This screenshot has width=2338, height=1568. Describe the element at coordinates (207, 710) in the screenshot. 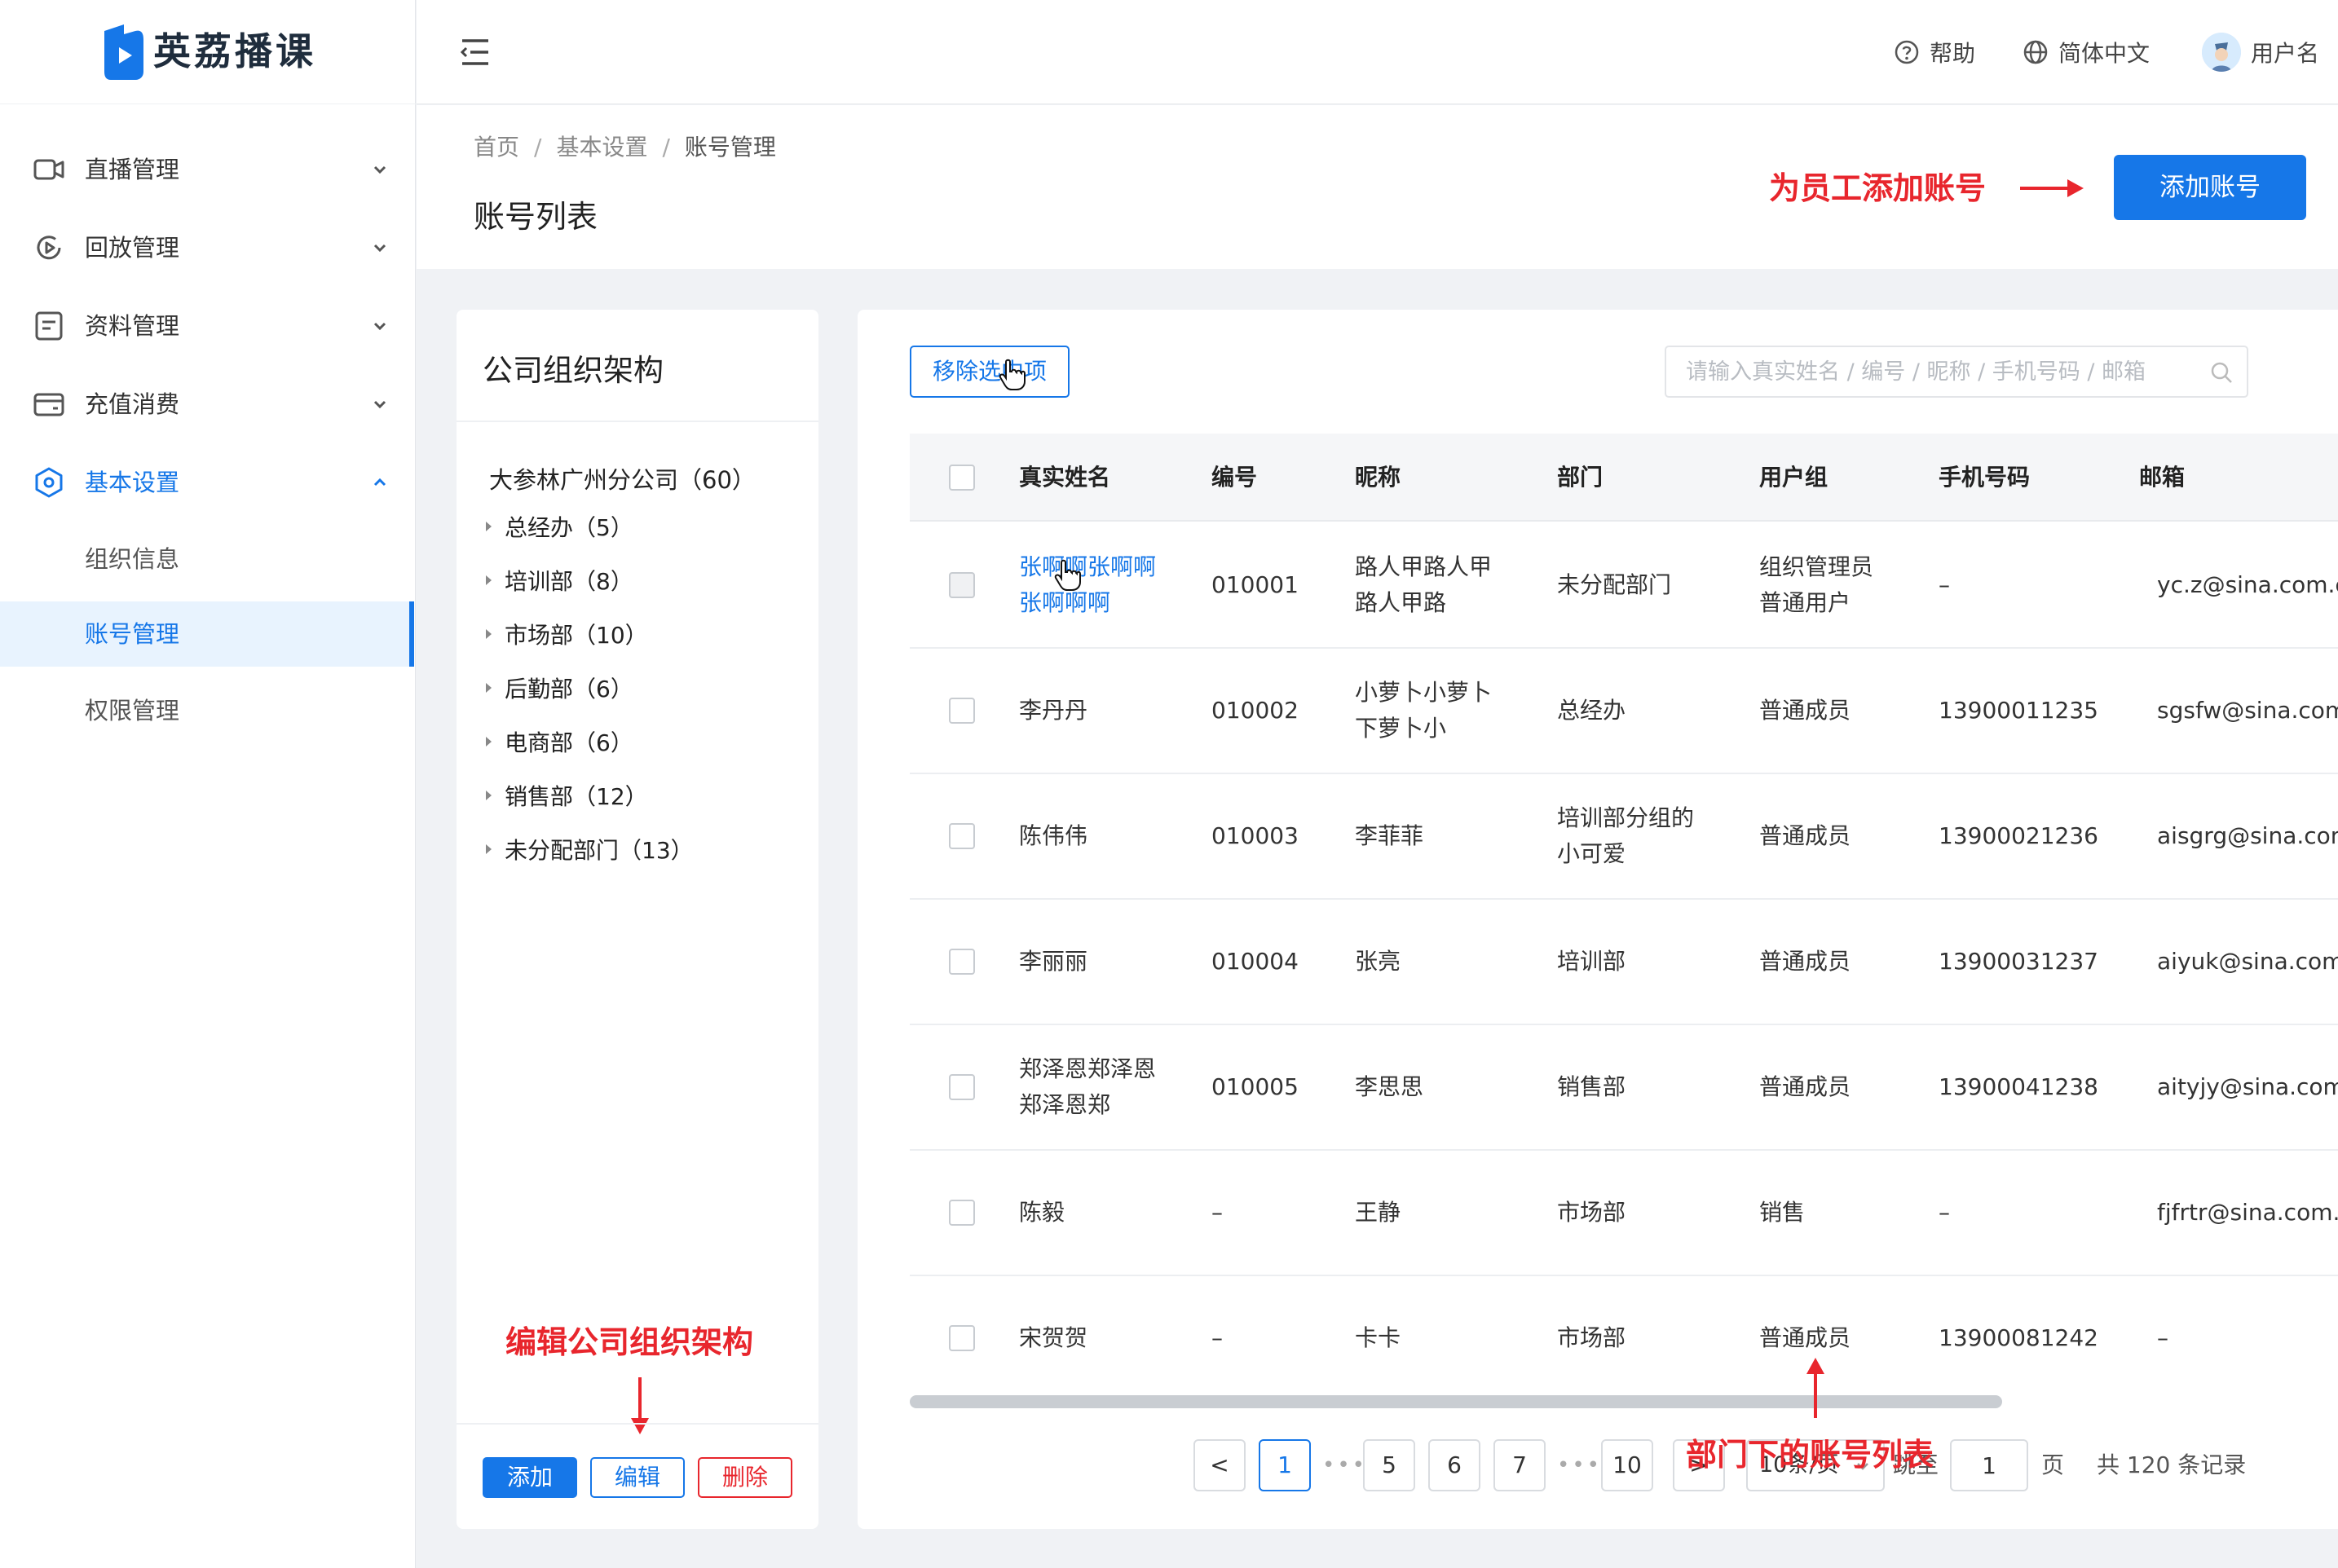

I see `sidebar-item-permissions: 权限管理` at that location.